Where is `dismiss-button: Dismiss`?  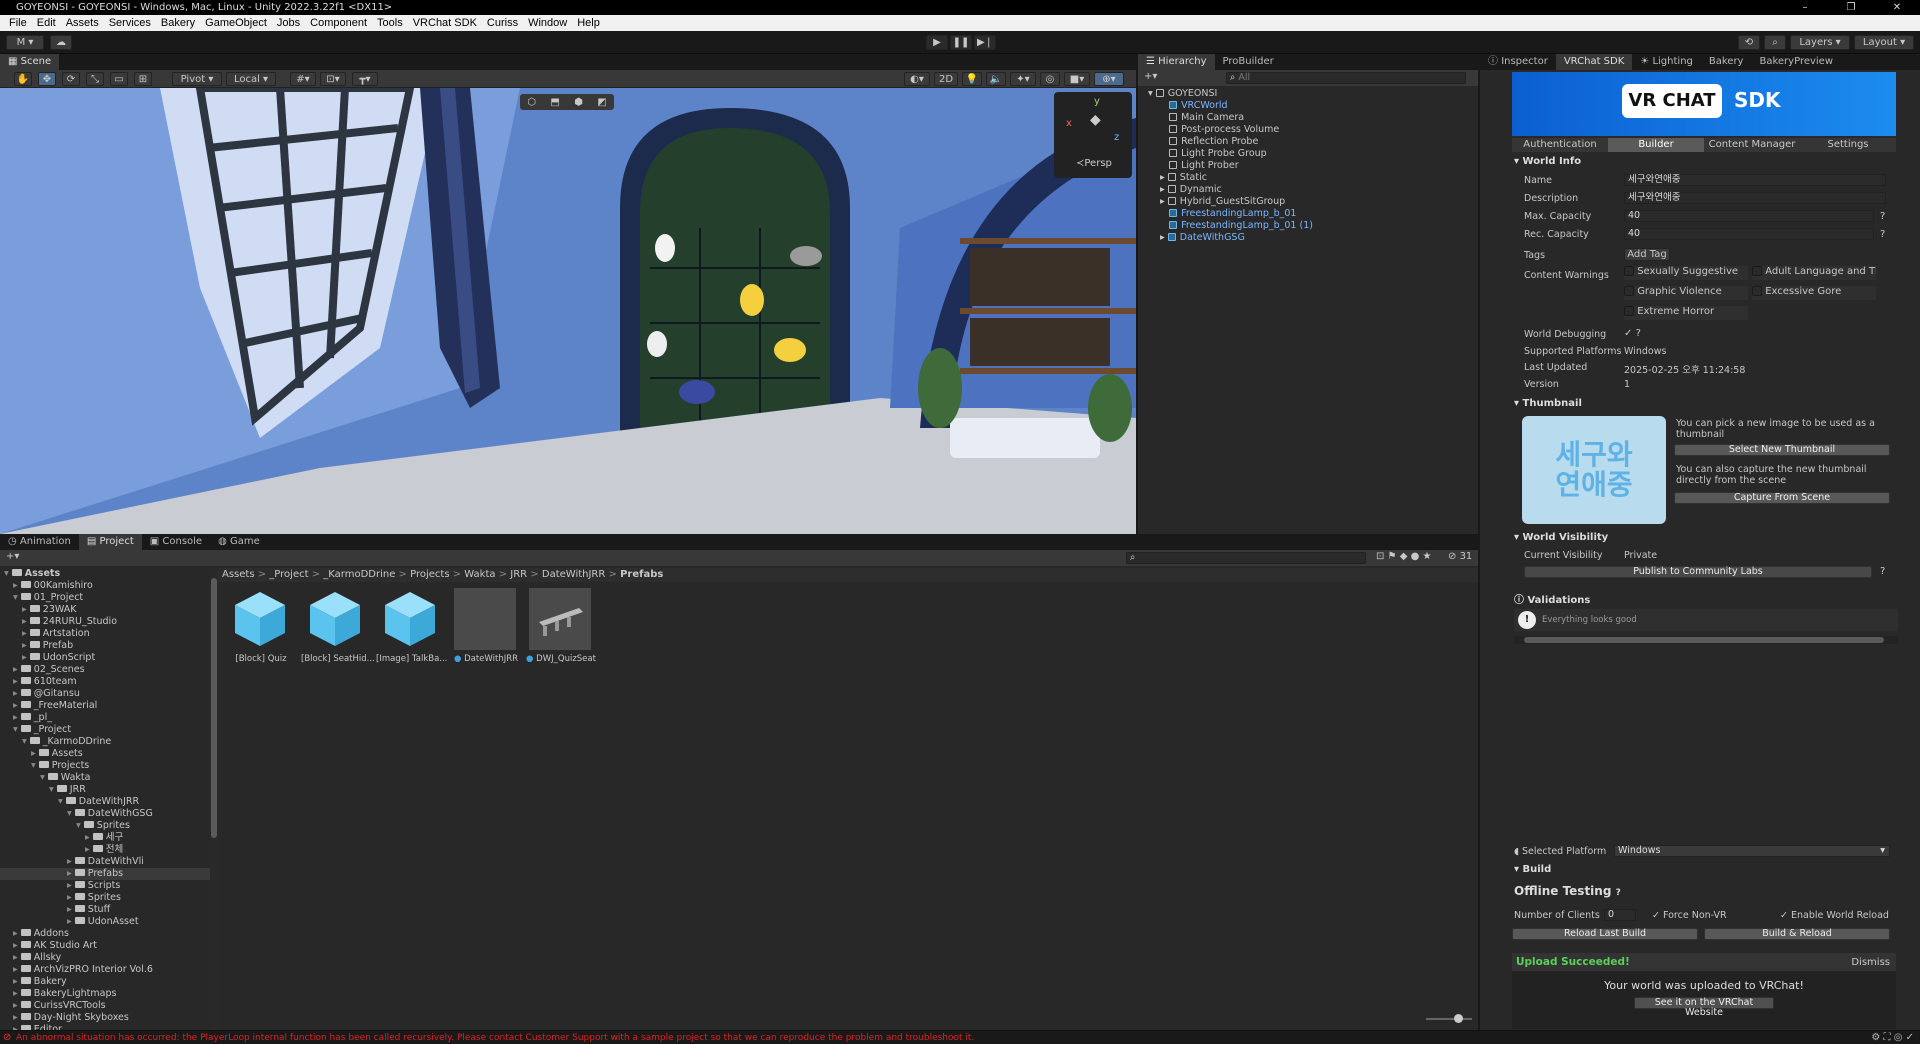 dismiss-button: Dismiss is located at coordinates (1870, 962).